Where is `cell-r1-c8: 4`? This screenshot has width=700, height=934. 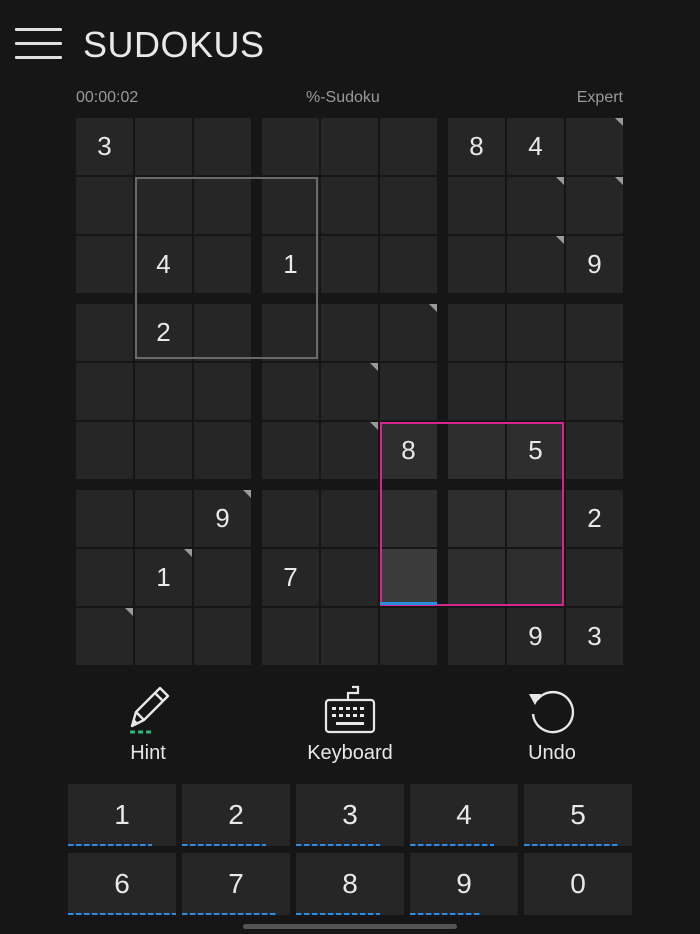 cell-r1-c8: 4 is located at coordinates (535, 146).